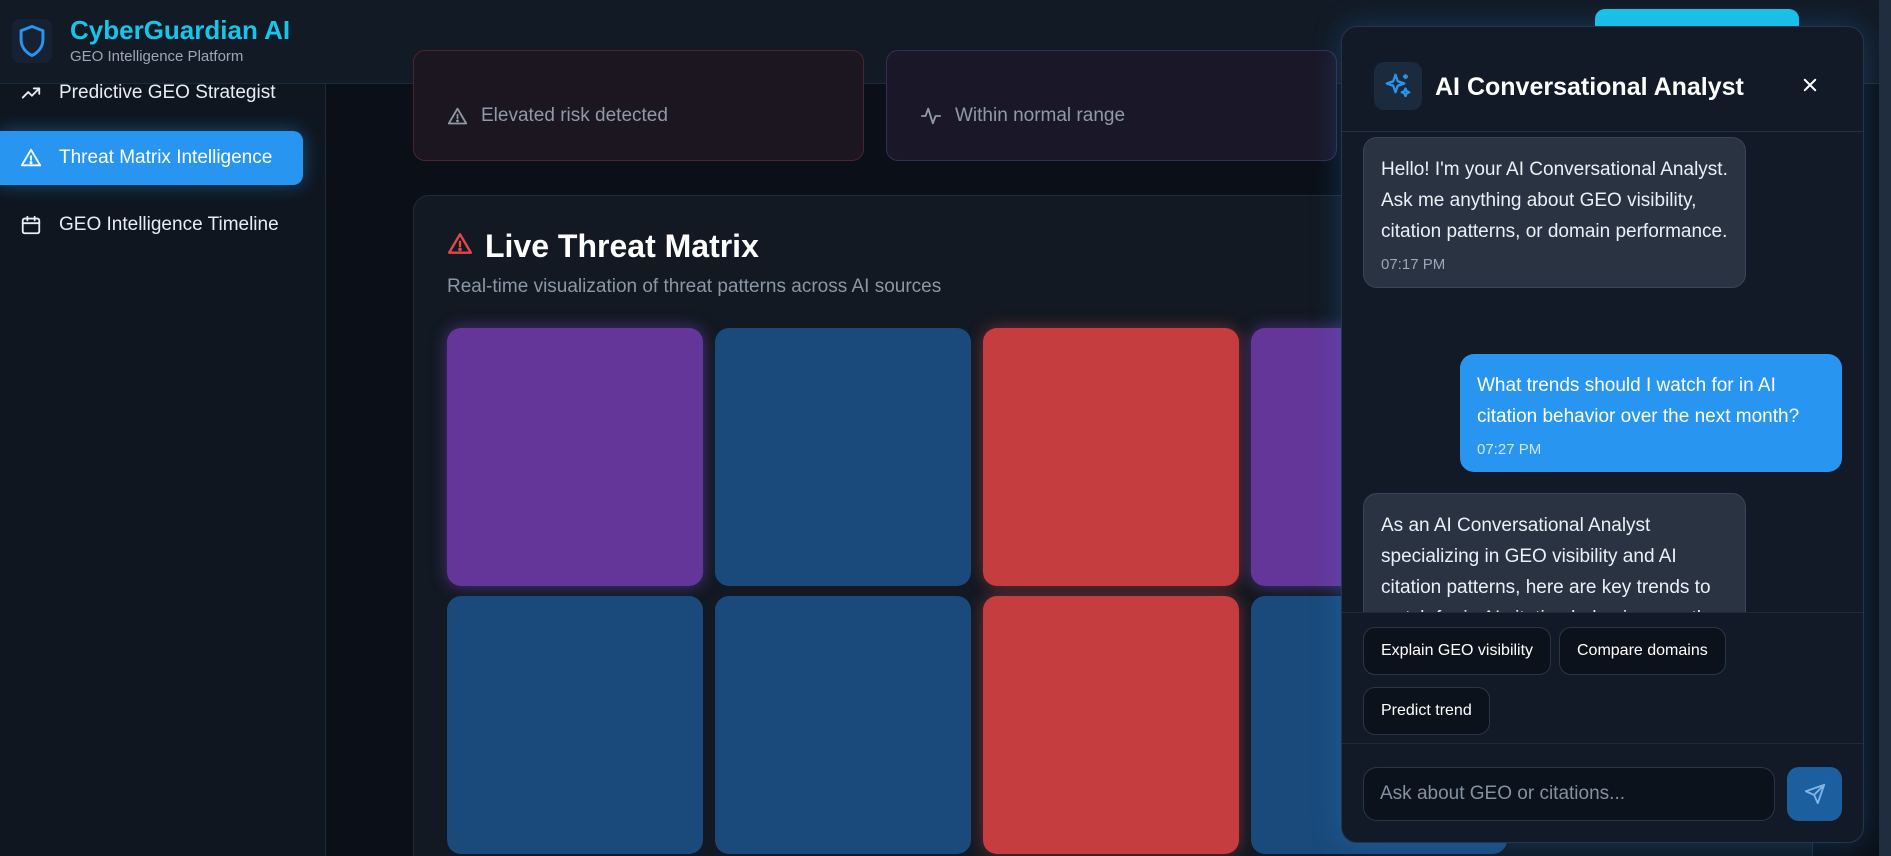  Describe the element at coordinates (1413, 264) in the screenshot. I see `message-time: 07:17 PM` at that location.